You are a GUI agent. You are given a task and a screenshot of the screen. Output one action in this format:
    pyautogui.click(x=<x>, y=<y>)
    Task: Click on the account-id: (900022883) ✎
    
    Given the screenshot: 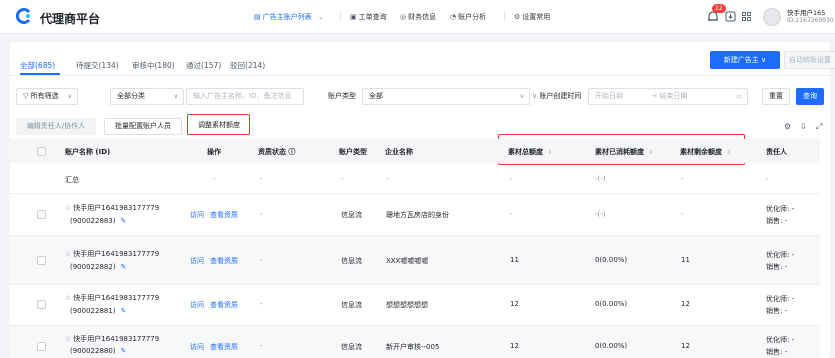 What is the action you would take?
    pyautogui.click(x=98, y=221)
    